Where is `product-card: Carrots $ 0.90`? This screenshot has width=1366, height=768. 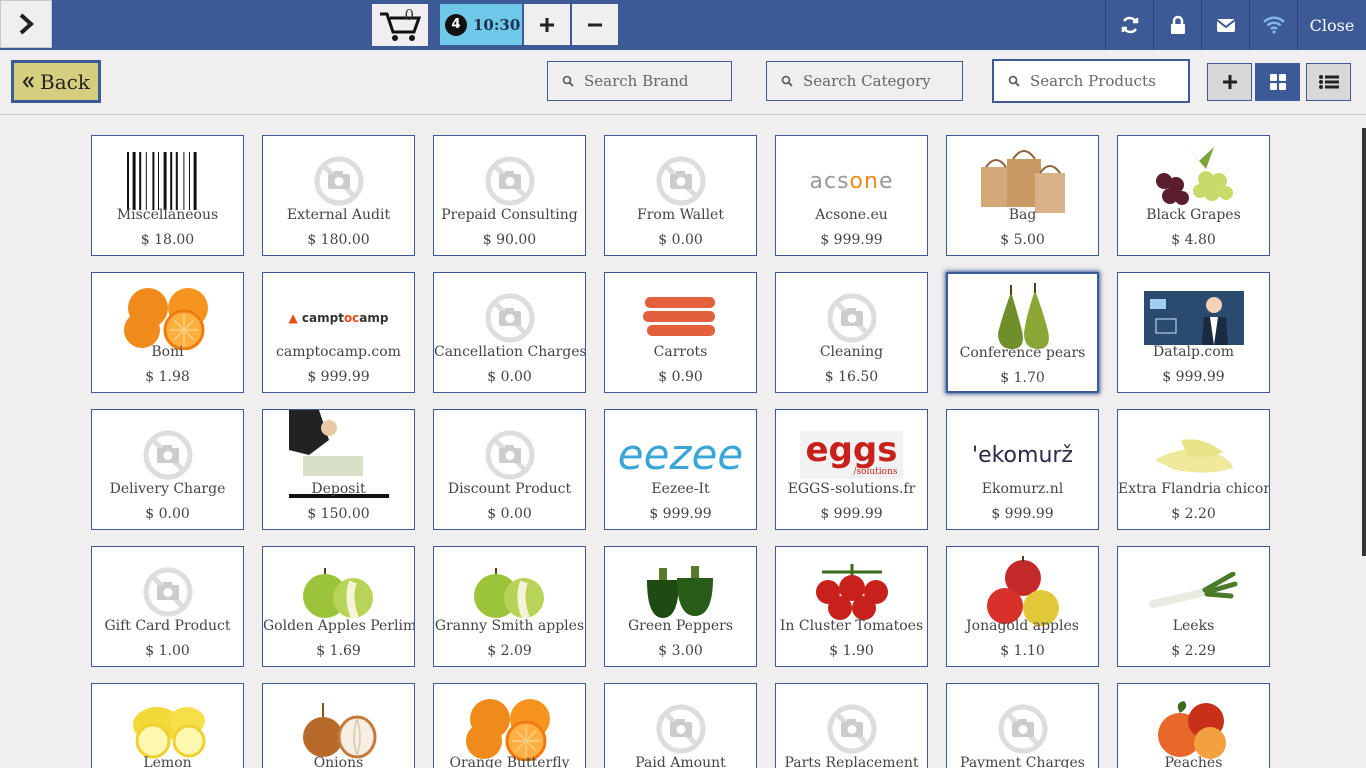 product-card: Carrots $ 0.90 is located at coordinates (680, 332).